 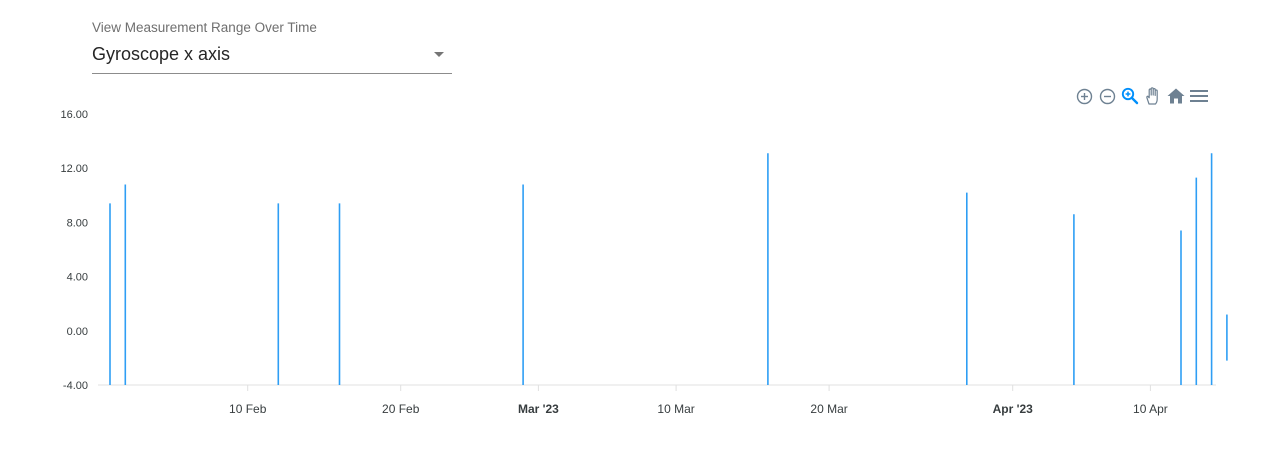 What do you see at coordinates (248, 409) in the screenshot?
I see `x-tick-label: 10 Feb` at bounding box center [248, 409].